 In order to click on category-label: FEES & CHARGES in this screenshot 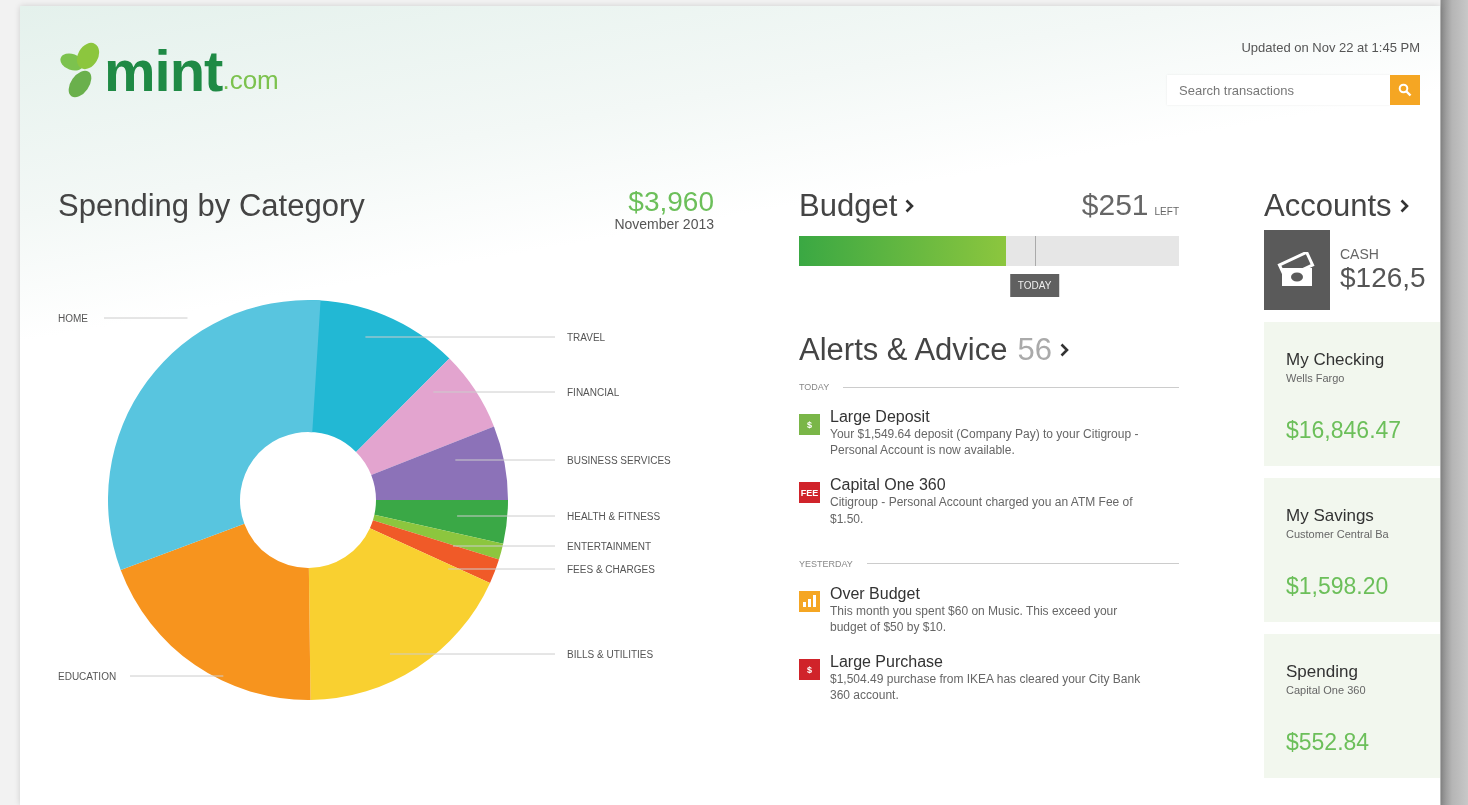, I will do `click(611, 569)`.